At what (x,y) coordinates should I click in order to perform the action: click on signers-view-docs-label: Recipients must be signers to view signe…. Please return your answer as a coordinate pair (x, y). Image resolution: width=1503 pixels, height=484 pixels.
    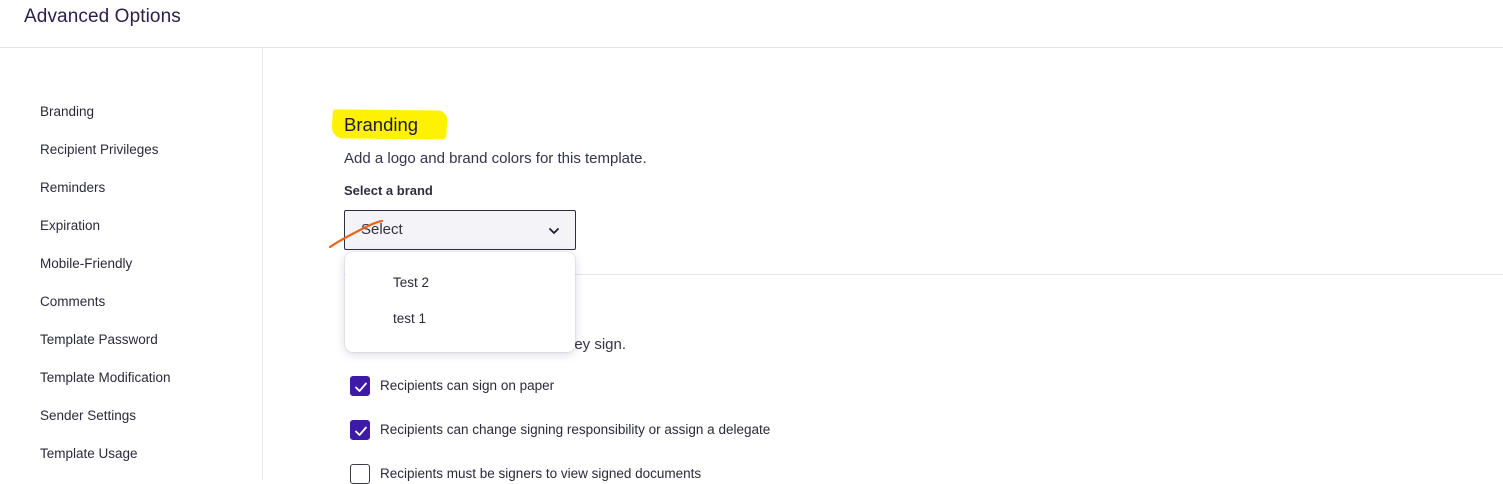
    Looking at the image, I should click on (540, 473).